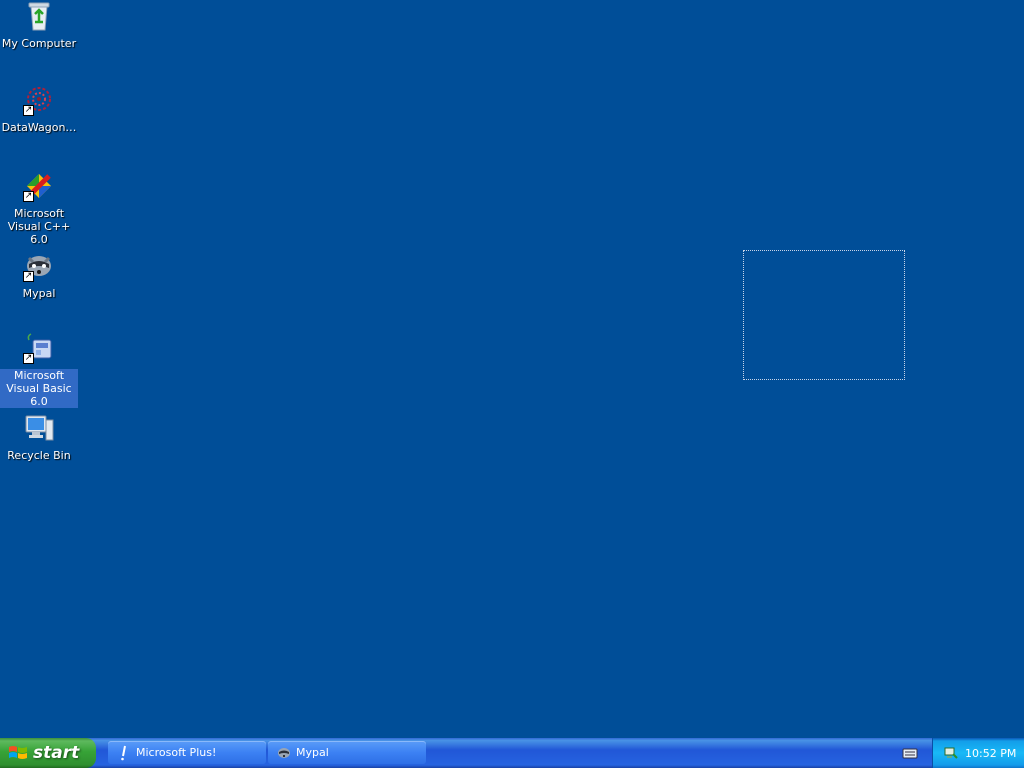 This screenshot has width=1024, height=768. Describe the element at coordinates (824, 315) in the screenshot. I see `selection-marquee` at that location.